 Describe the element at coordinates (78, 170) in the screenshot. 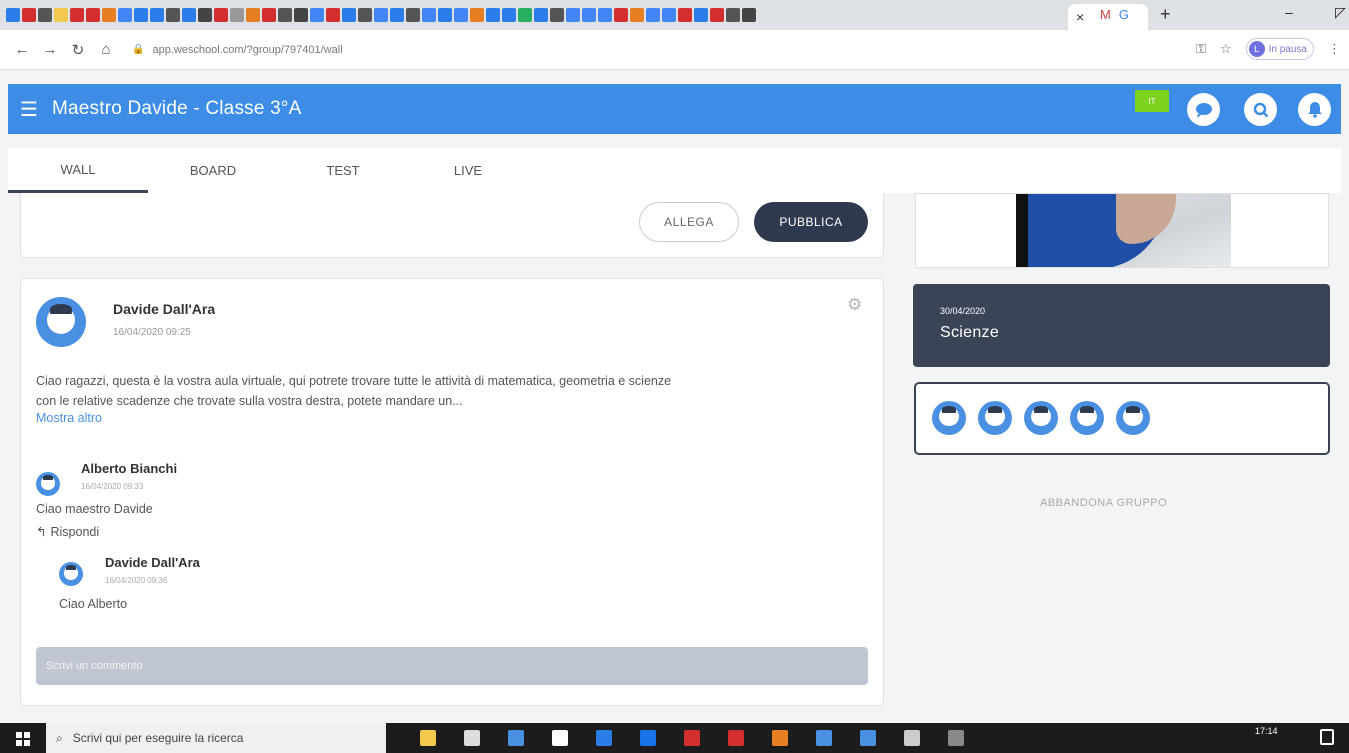

I see `tab-wall: WALL` at that location.